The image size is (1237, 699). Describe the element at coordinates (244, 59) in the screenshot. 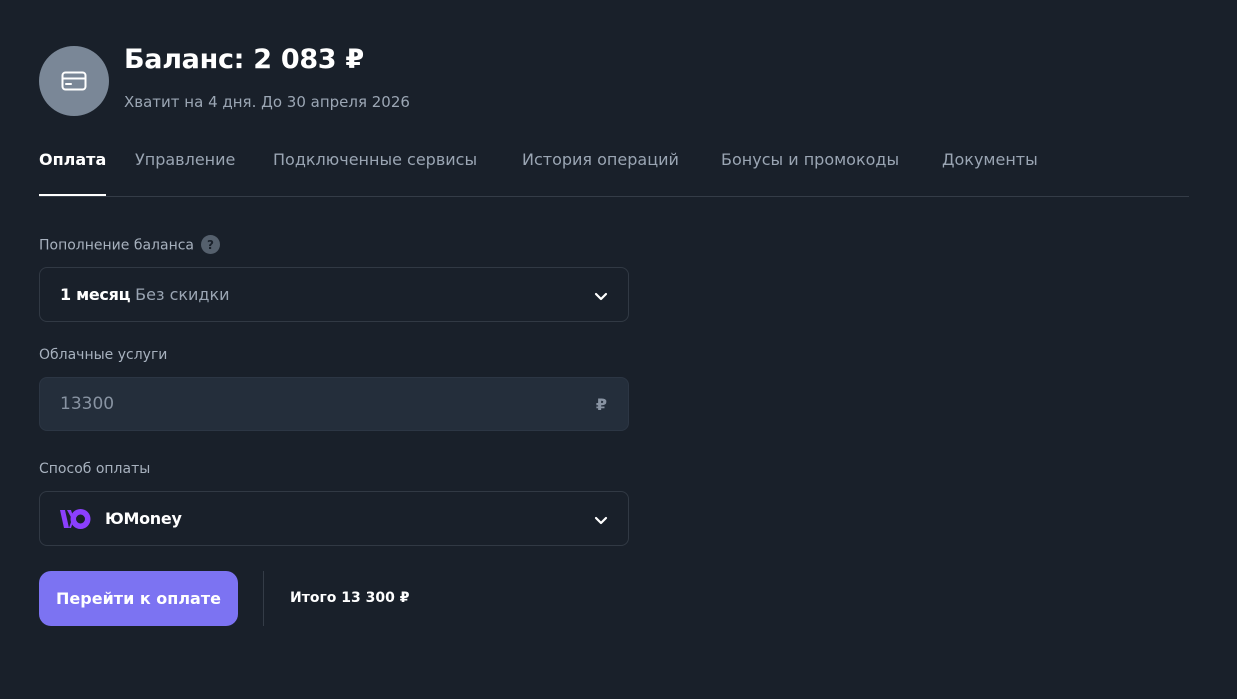

I see `balance-title: Баланс: 2 083 ₽` at that location.